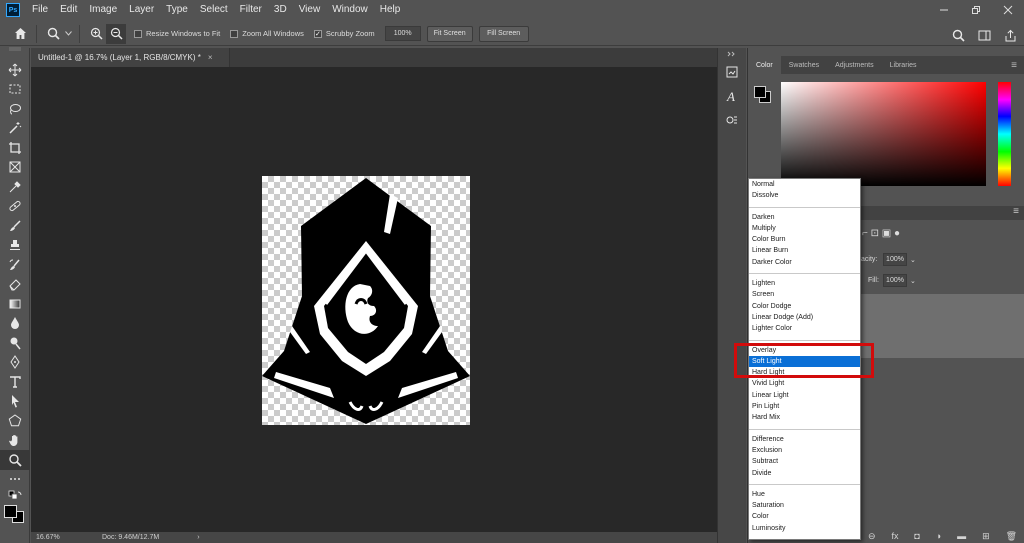 The width and height of the screenshot is (1024, 543). I want to click on restore-icon, so click(976, 10).